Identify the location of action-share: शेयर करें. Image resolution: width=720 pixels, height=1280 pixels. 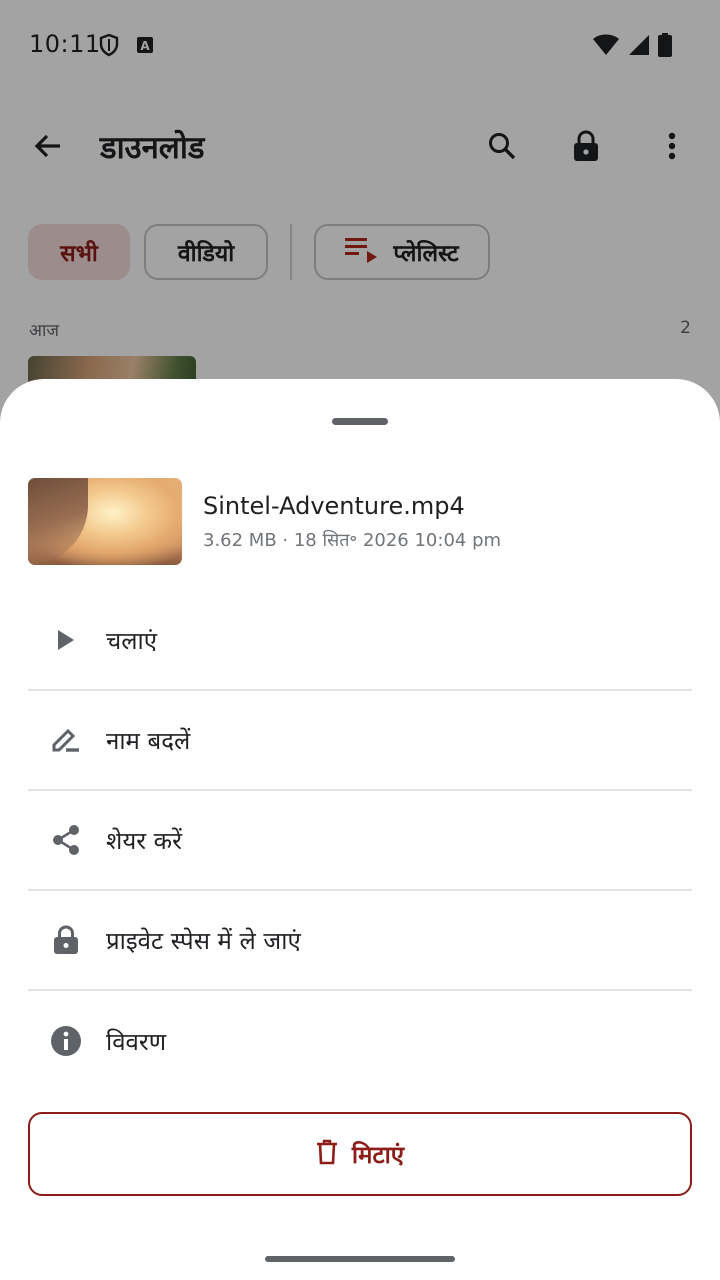
(360, 841).